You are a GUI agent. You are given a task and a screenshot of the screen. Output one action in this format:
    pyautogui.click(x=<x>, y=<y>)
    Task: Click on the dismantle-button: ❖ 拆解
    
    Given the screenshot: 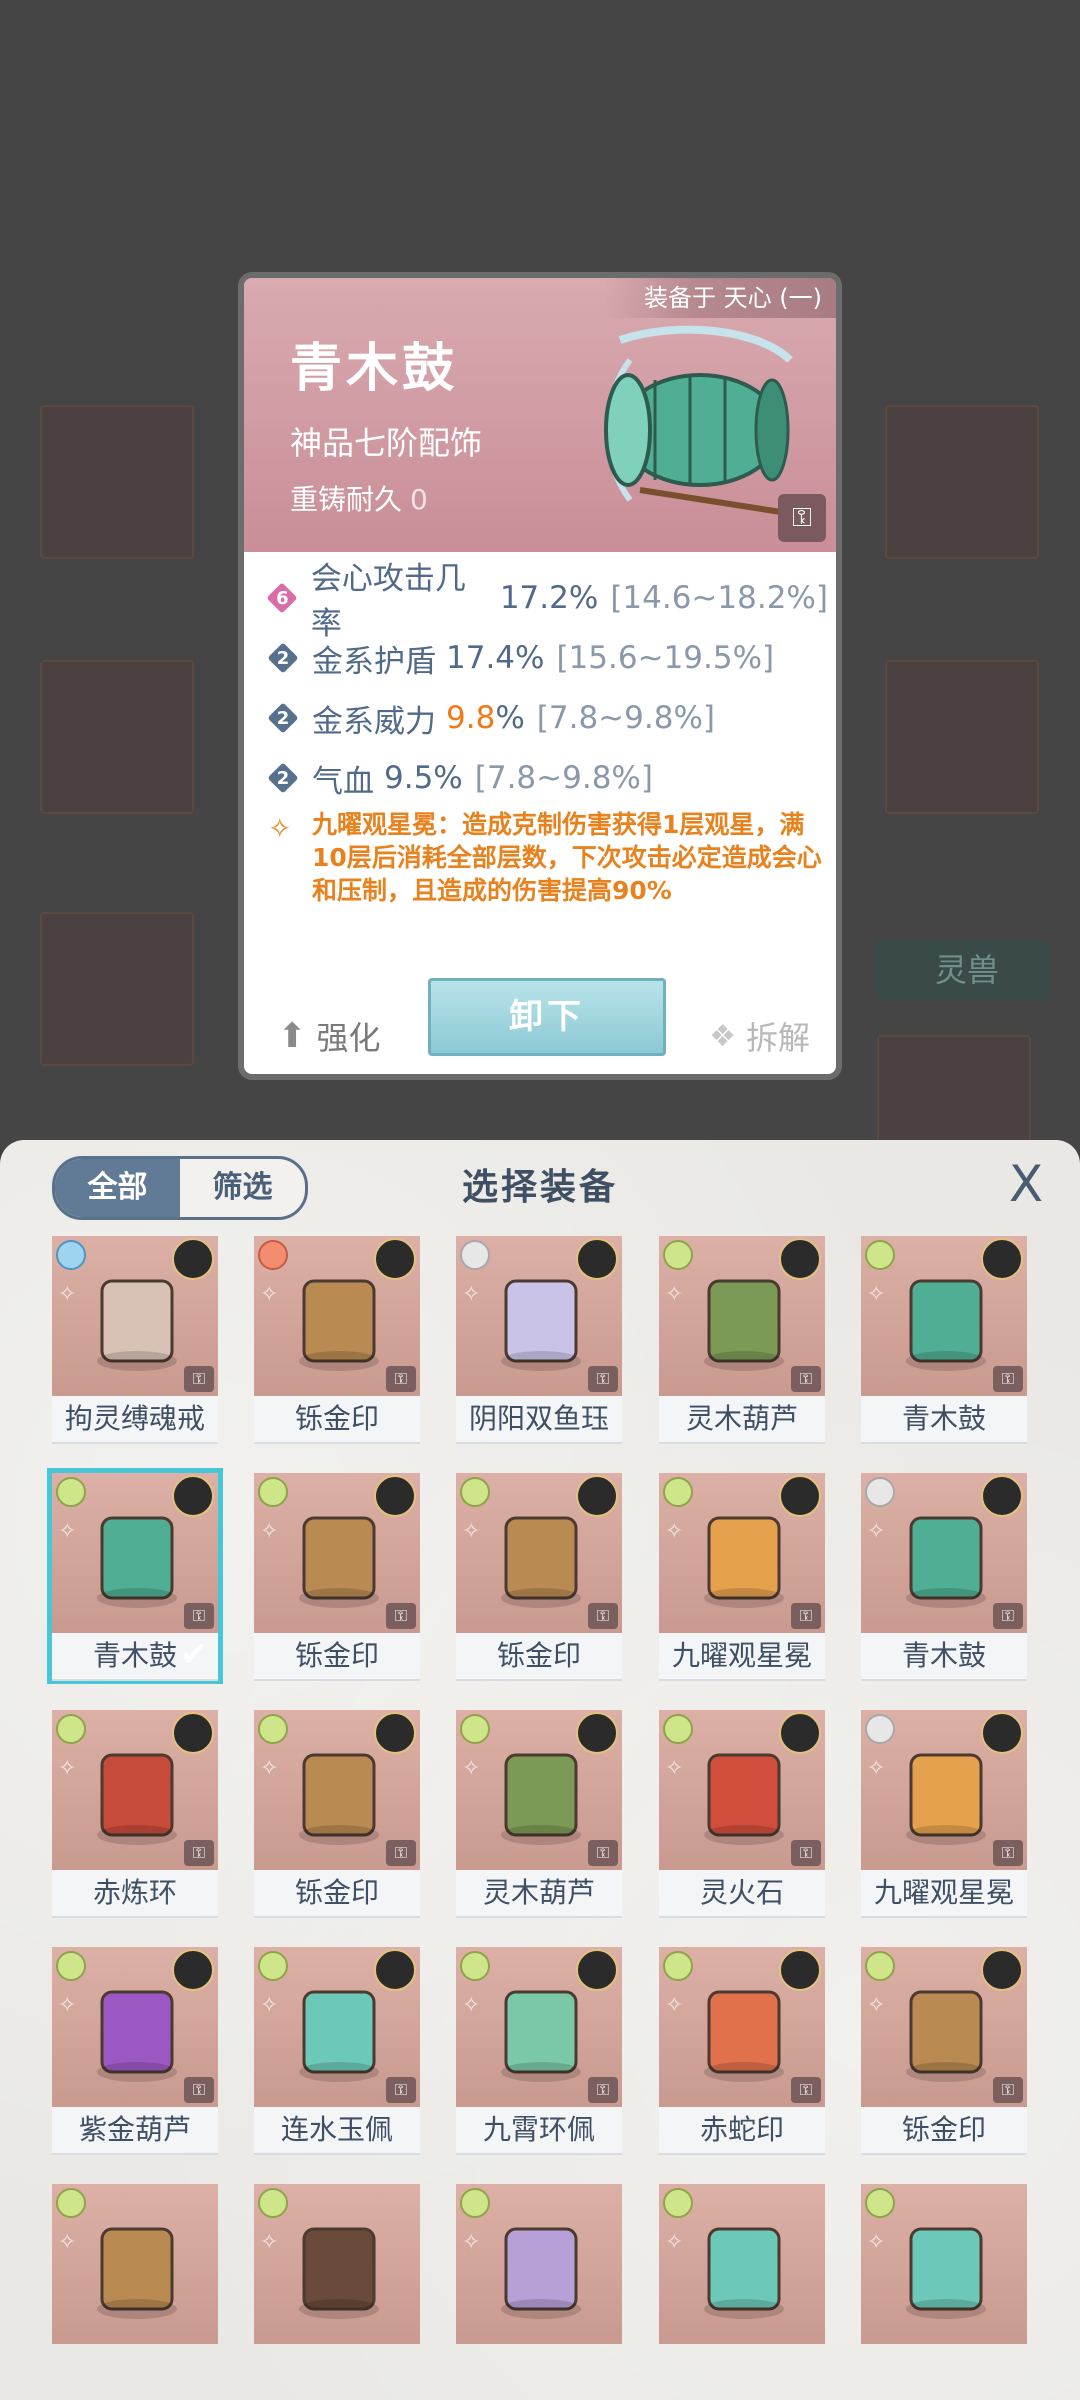 What is the action you would take?
    pyautogui.click(x=759, y=1036)
    